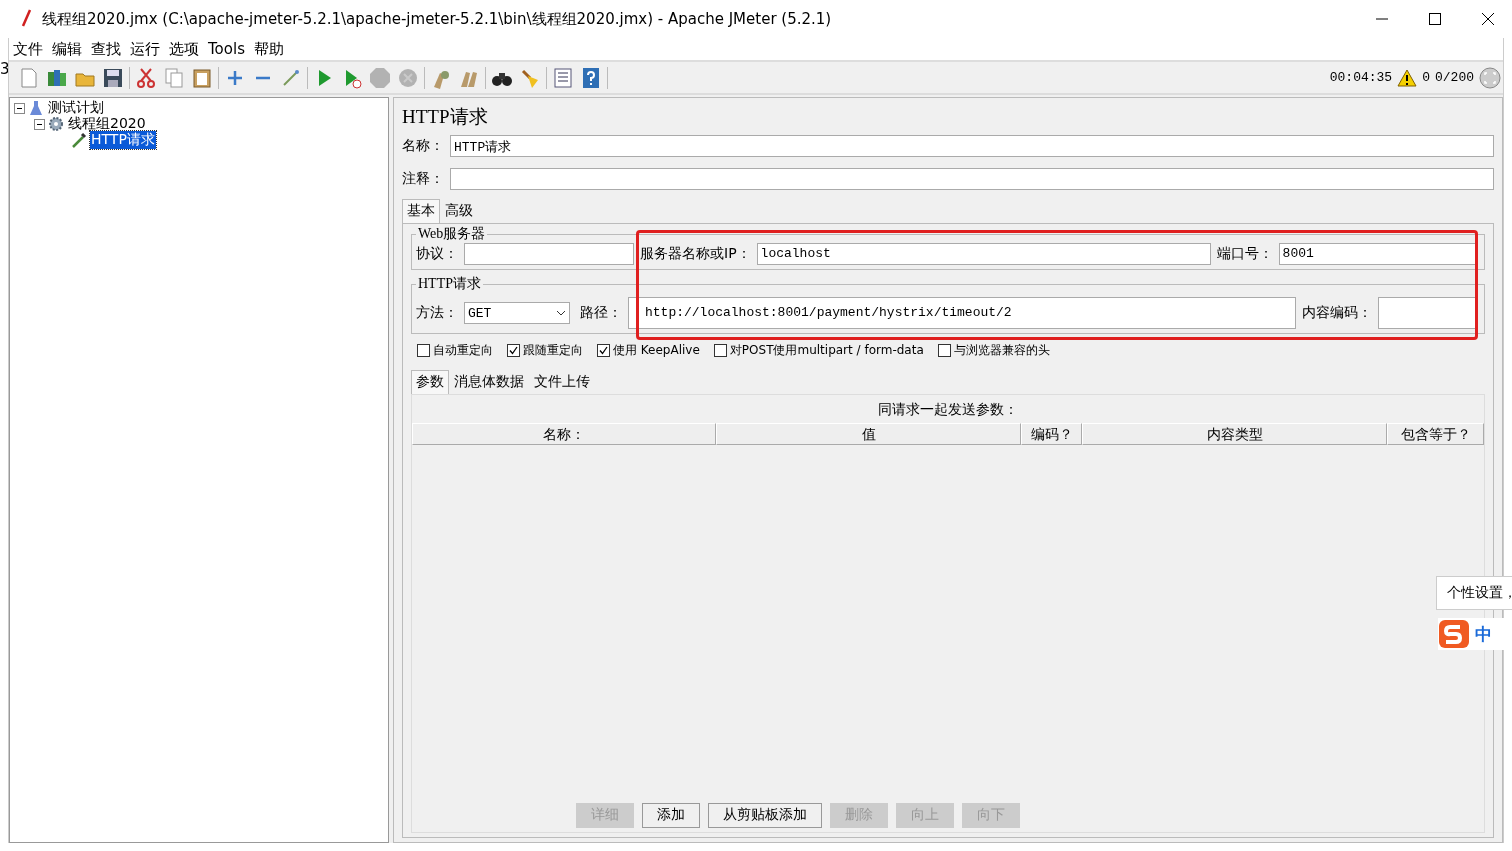 This screenshot has width=1512, height=851. Describe the element at coordinates (983, 254) in the screenshot. I see `server-field: localhost` at that location.